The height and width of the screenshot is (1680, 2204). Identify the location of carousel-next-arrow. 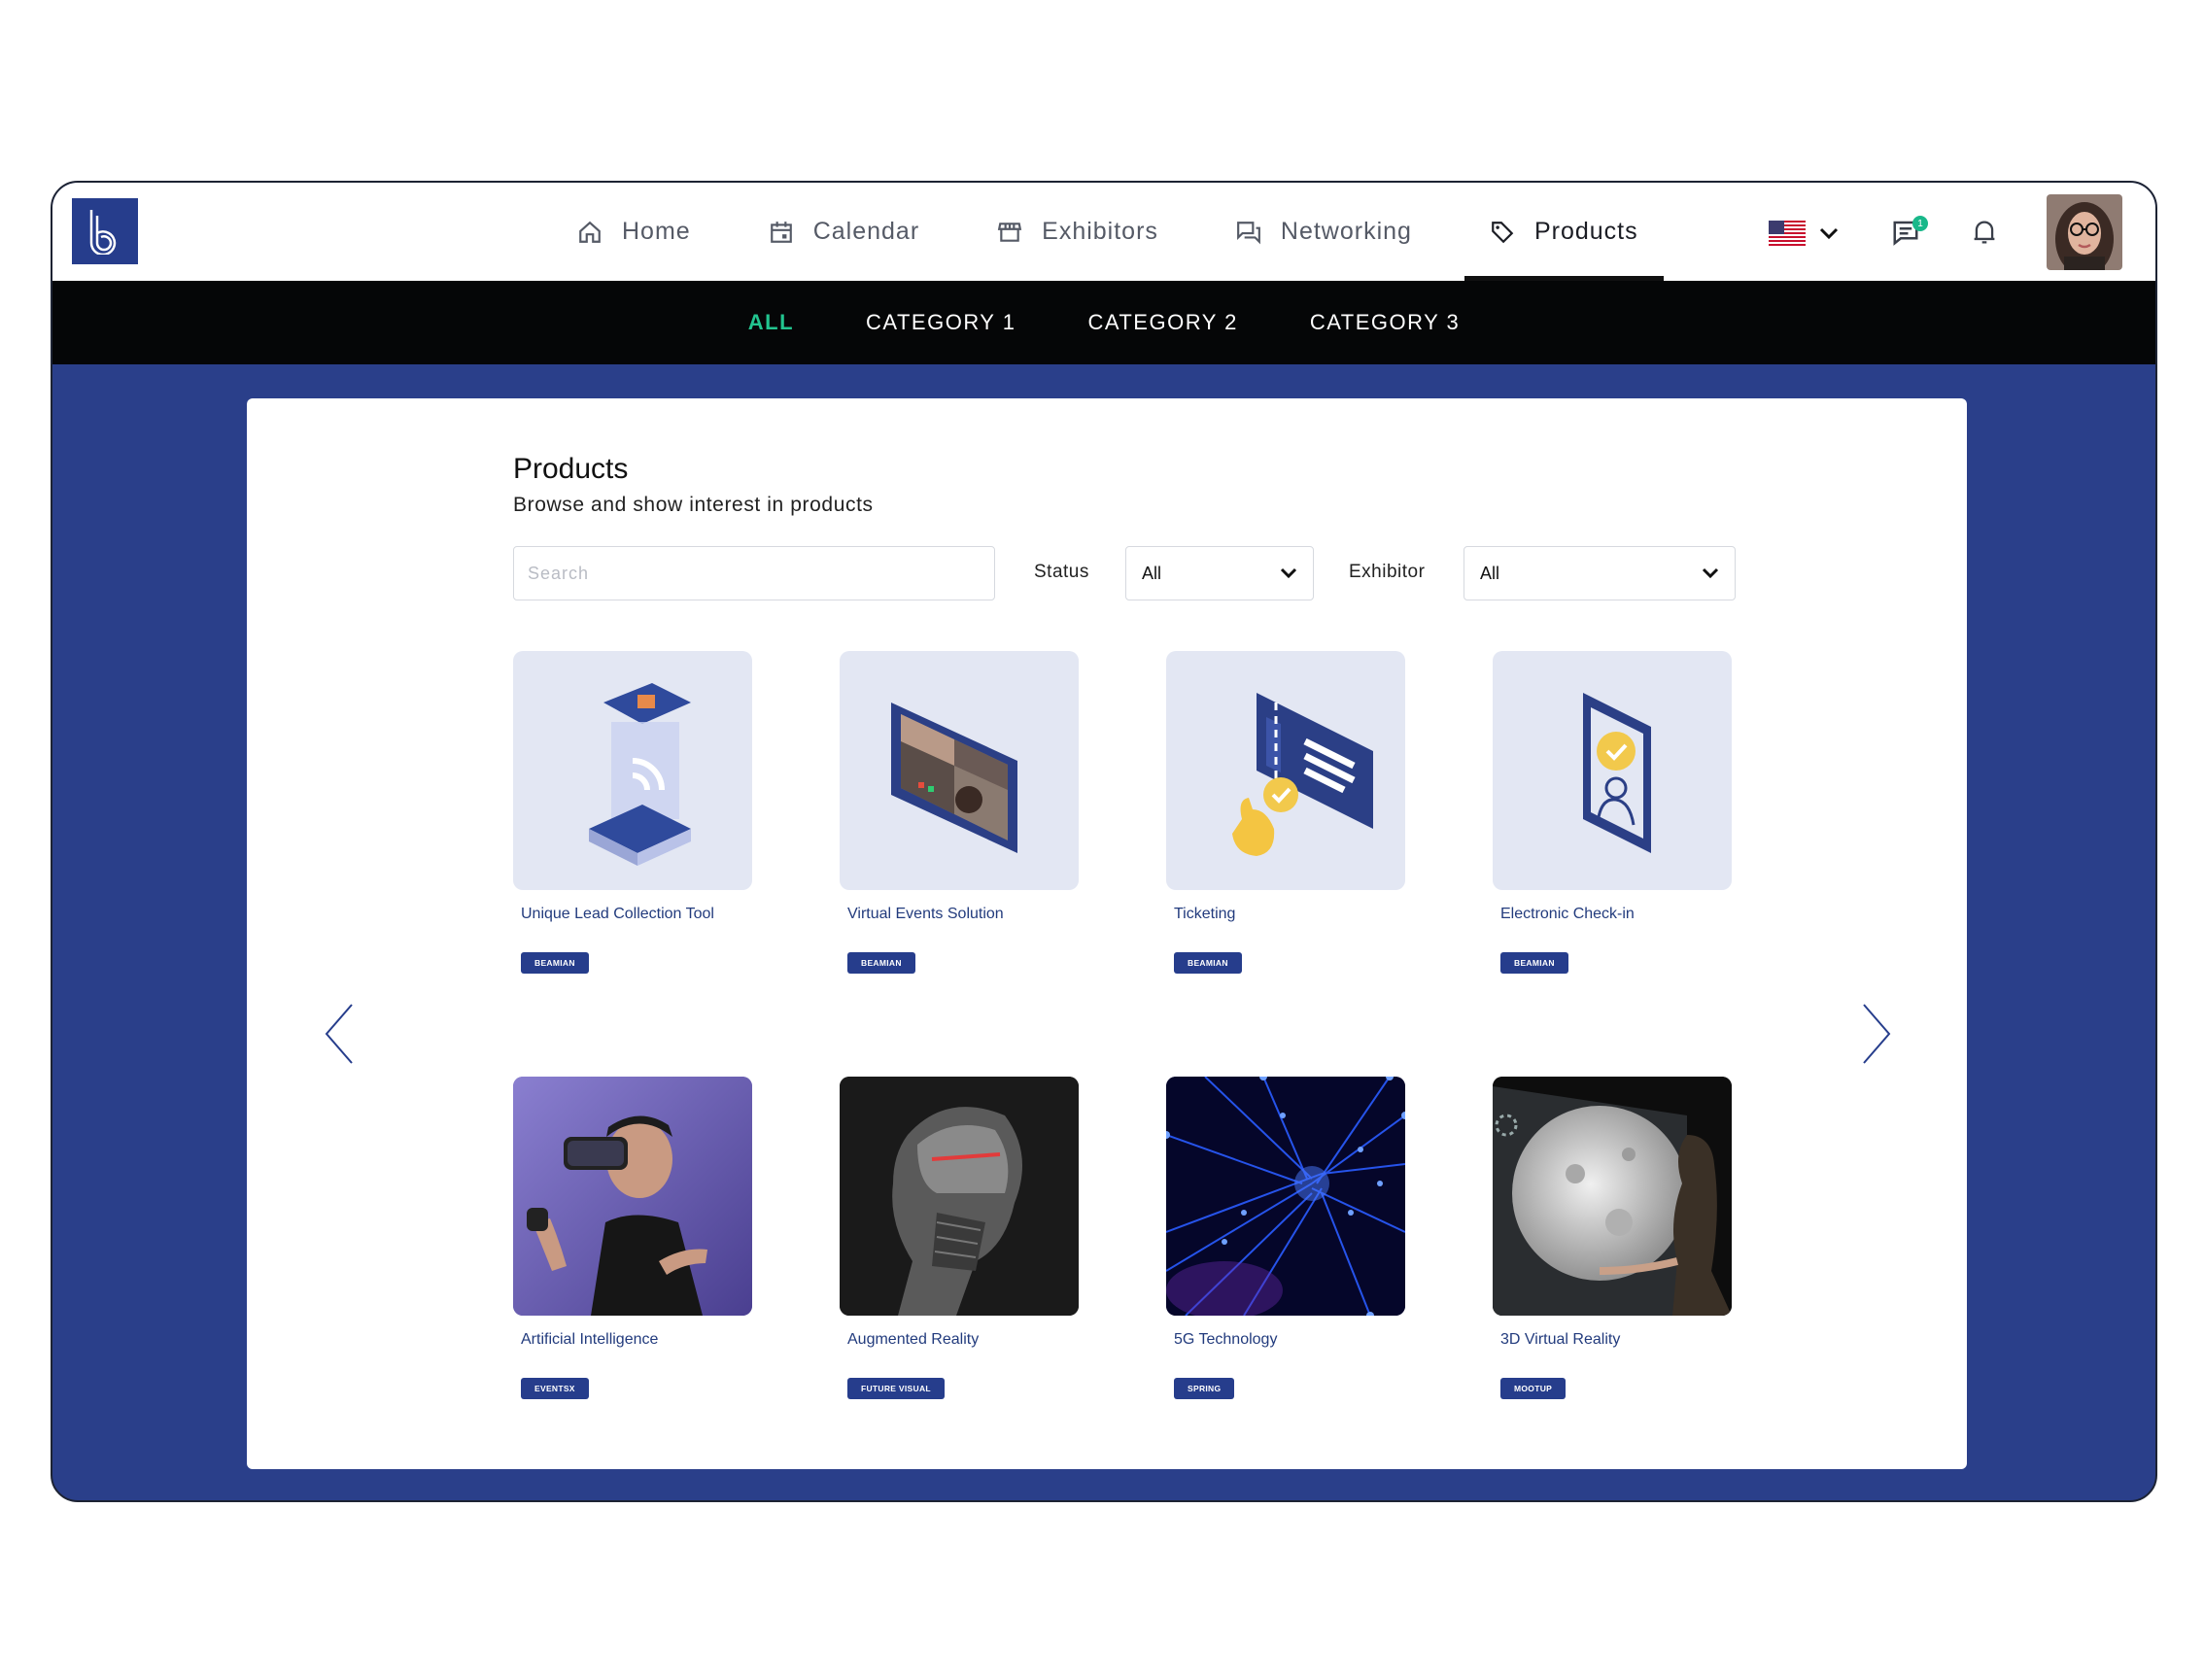
(1876, 1036).